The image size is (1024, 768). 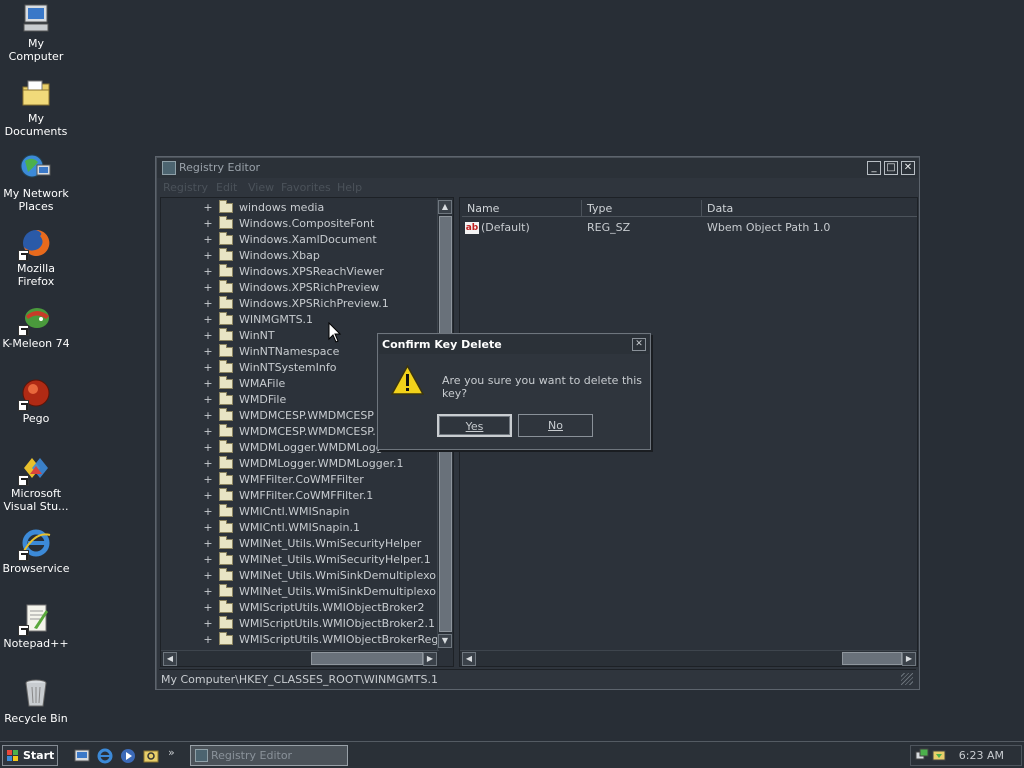 What do you see at coordinates (300, 658) in the screenshot?
I see `tree-horizontal-scrollbar: ◀ ▶` at bounding box center [300, 658].